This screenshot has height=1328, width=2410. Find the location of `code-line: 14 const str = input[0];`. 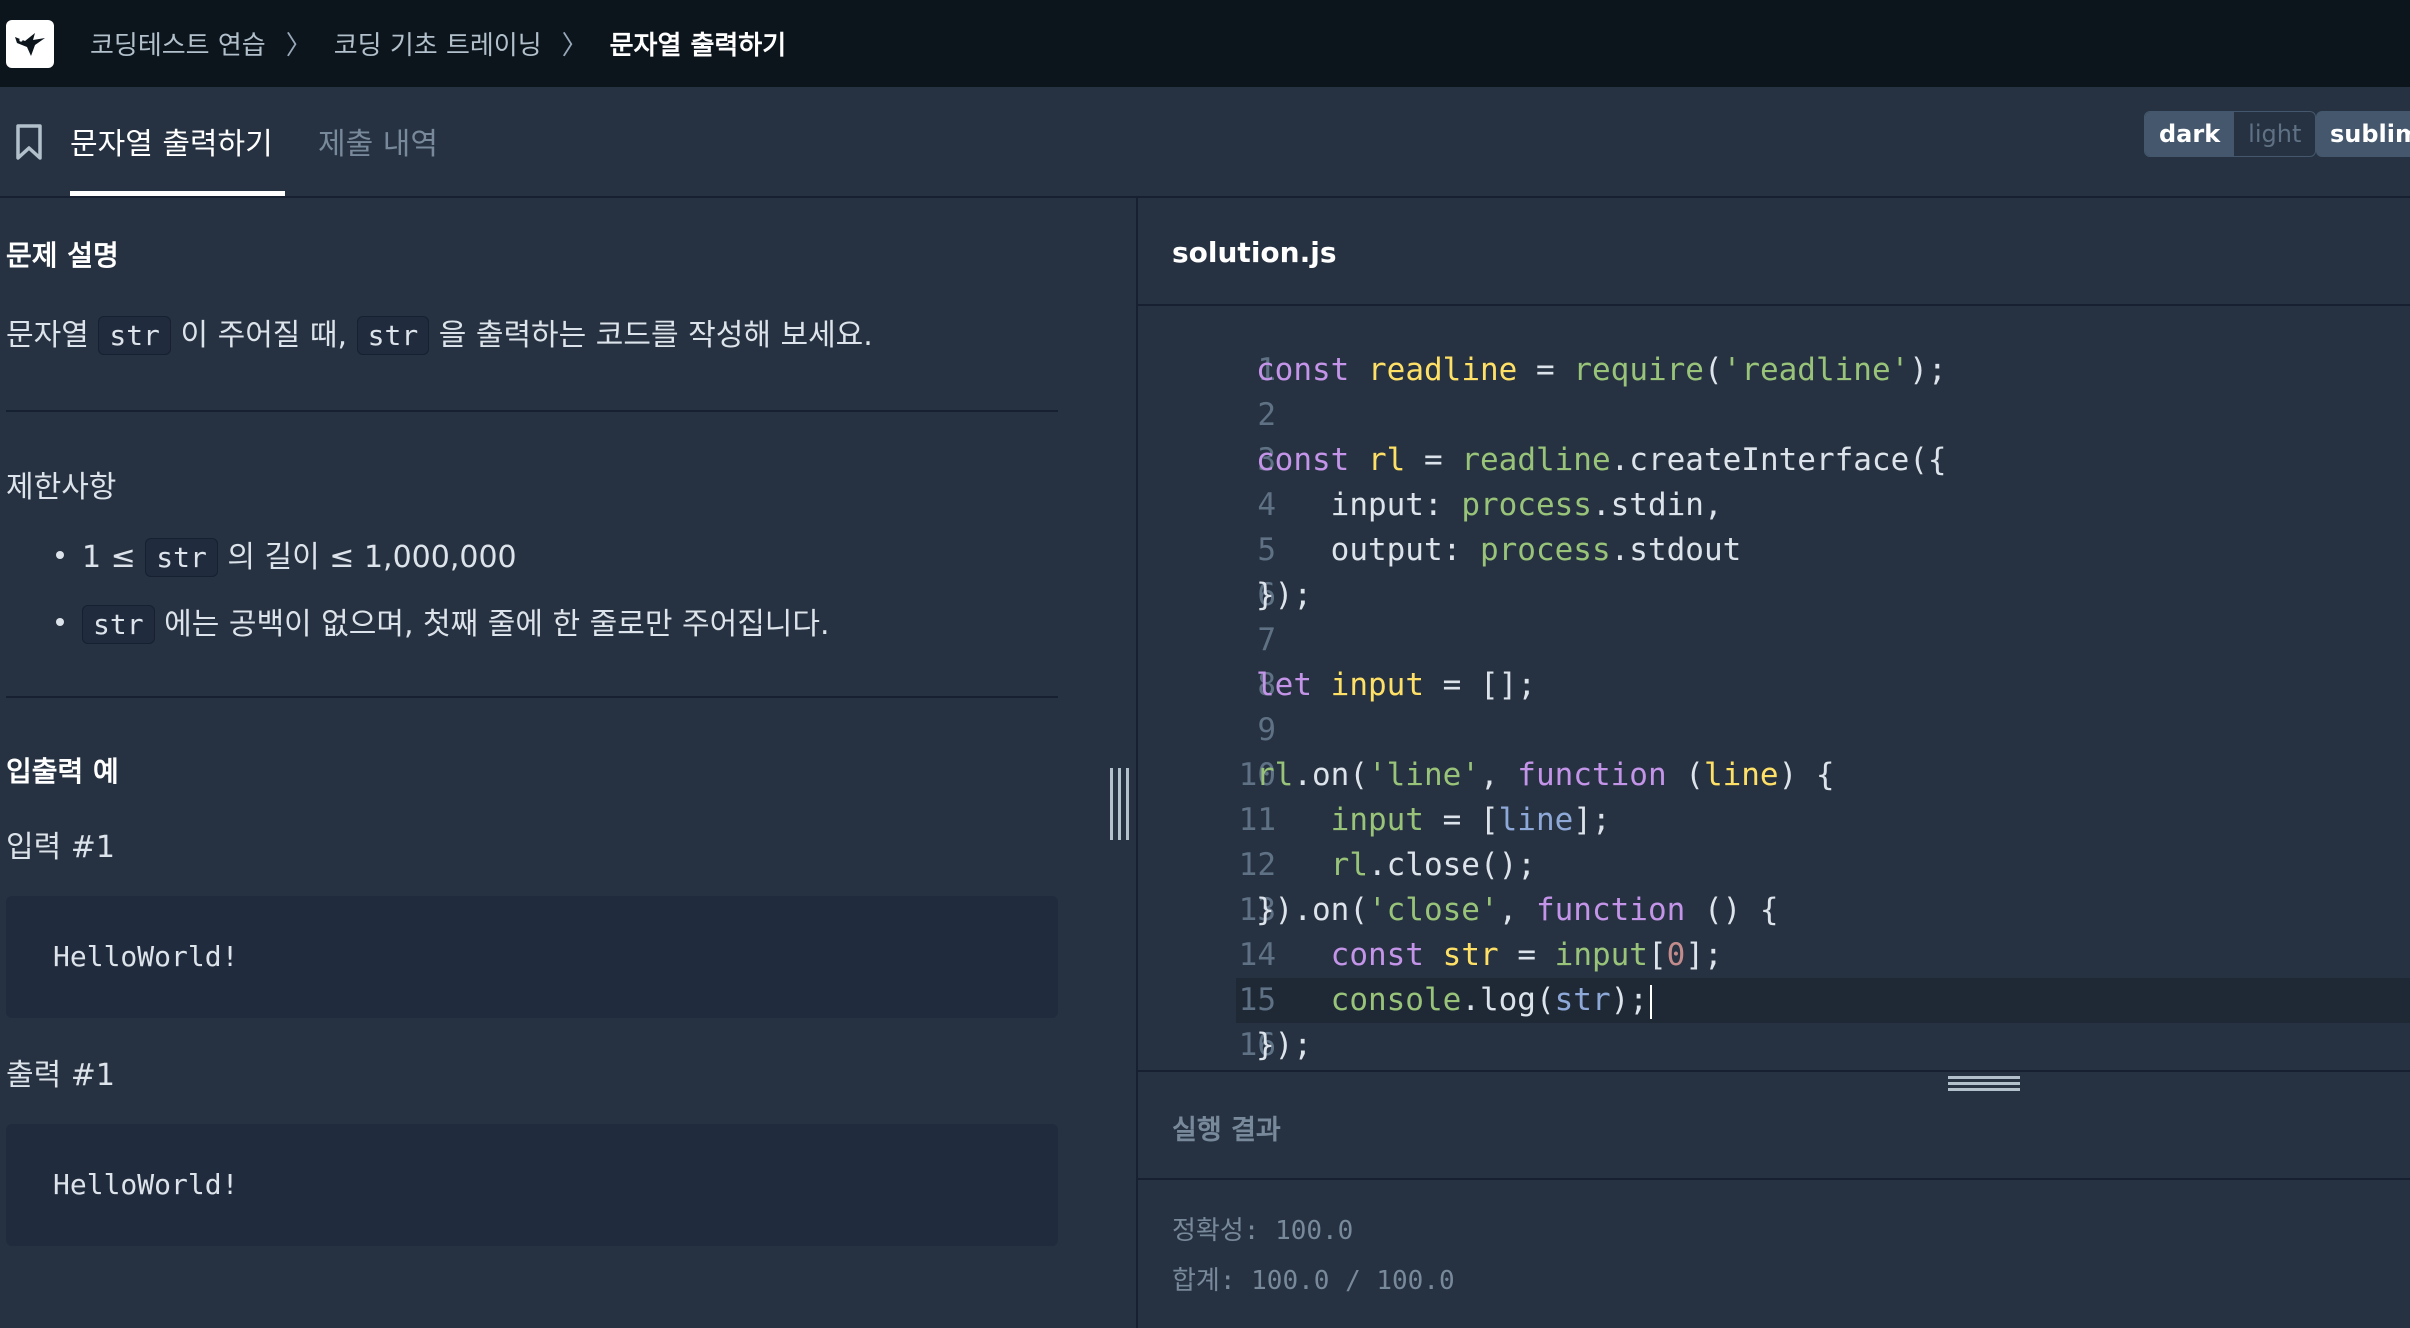

code-line: 14 const str = input[0]; is located at coordinates (1774, 955).